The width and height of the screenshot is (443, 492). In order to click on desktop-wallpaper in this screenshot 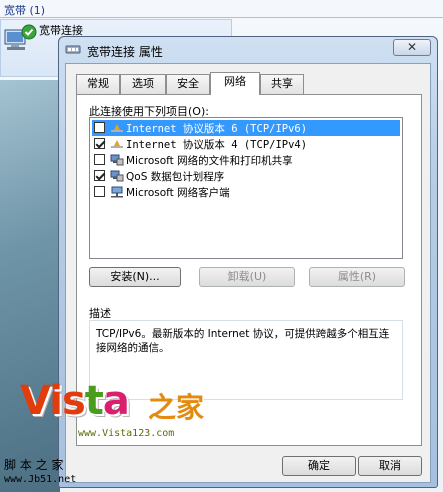, I will do `click(30, 286)`.